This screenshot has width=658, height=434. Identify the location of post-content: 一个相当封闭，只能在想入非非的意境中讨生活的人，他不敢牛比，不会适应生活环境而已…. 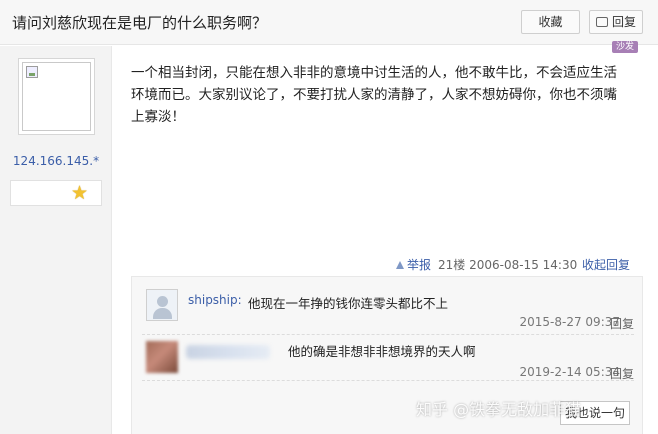
(374, 95).